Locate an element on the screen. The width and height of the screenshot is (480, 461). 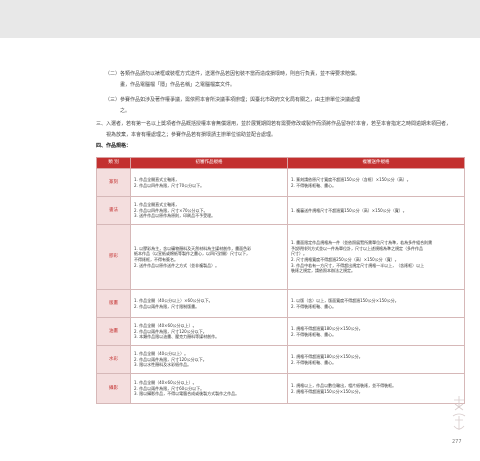
category-cell: 水彩 is located at coordinates (113, 359).